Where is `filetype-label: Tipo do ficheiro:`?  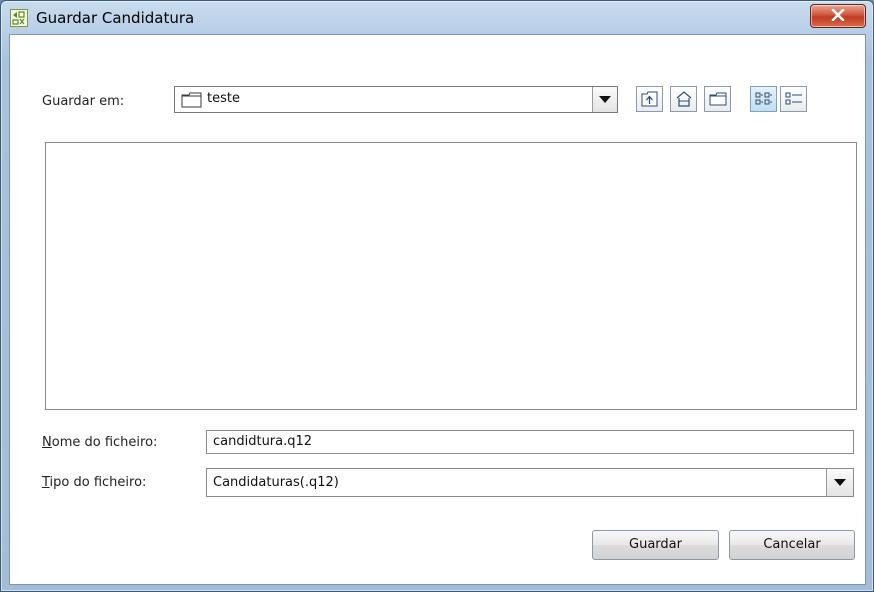
filetype-label: Tipo do ficheiro: is located at coordinates (94, 482).